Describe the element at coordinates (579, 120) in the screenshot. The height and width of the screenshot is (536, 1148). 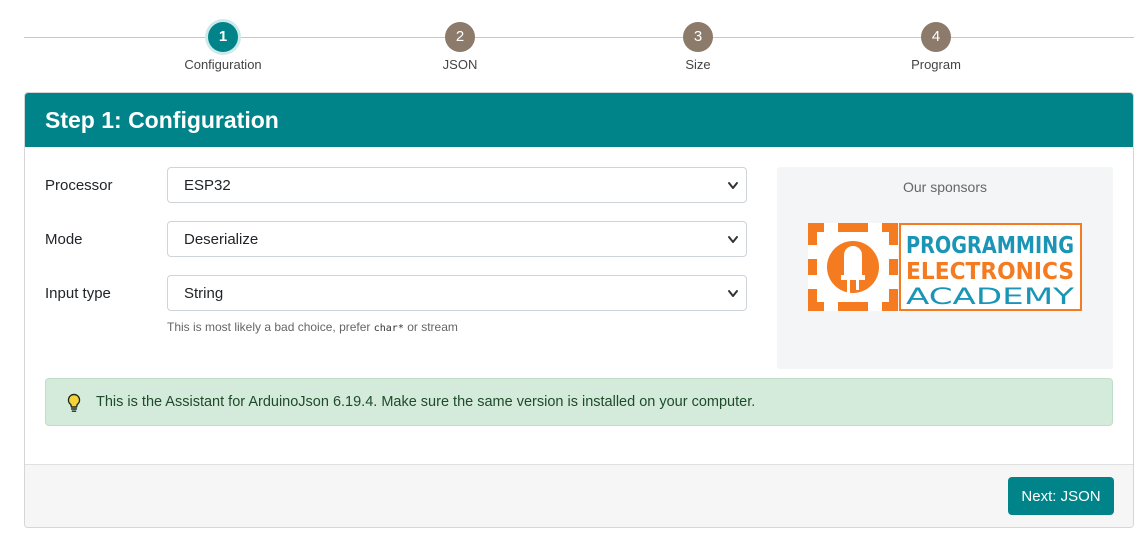
I see `card-title: Step 1: Configuration` at that location.